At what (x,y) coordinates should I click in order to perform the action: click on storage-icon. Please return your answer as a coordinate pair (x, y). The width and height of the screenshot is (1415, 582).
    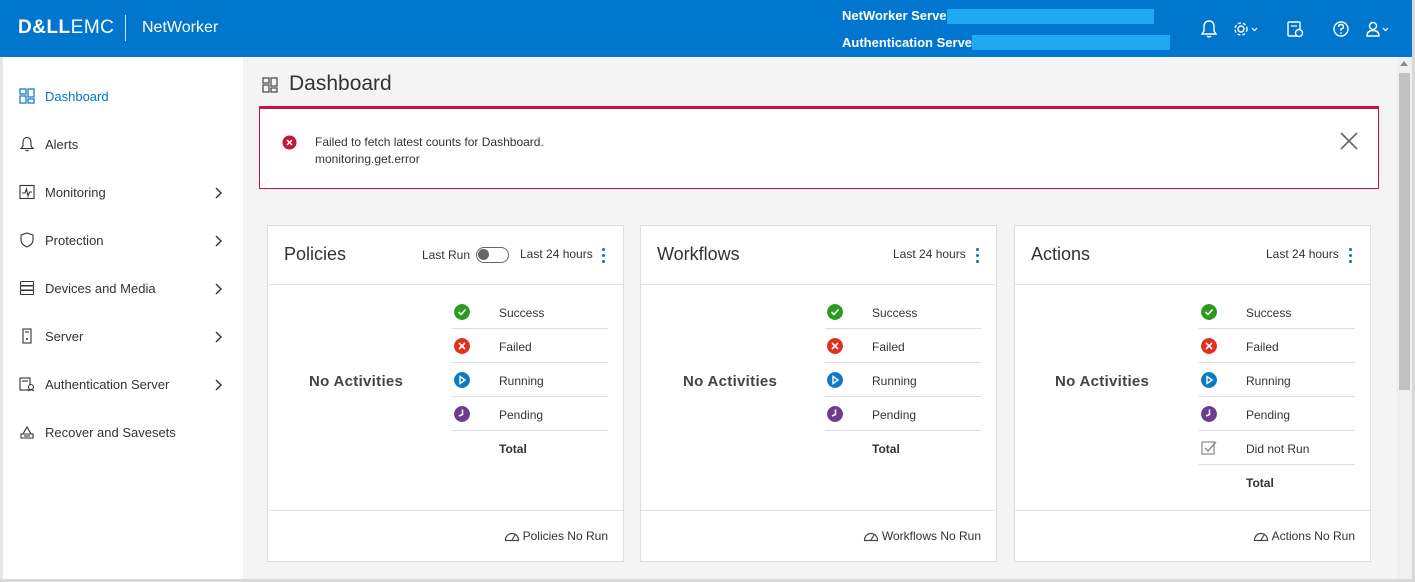
    Looking at the image, I should click on (27, 288).